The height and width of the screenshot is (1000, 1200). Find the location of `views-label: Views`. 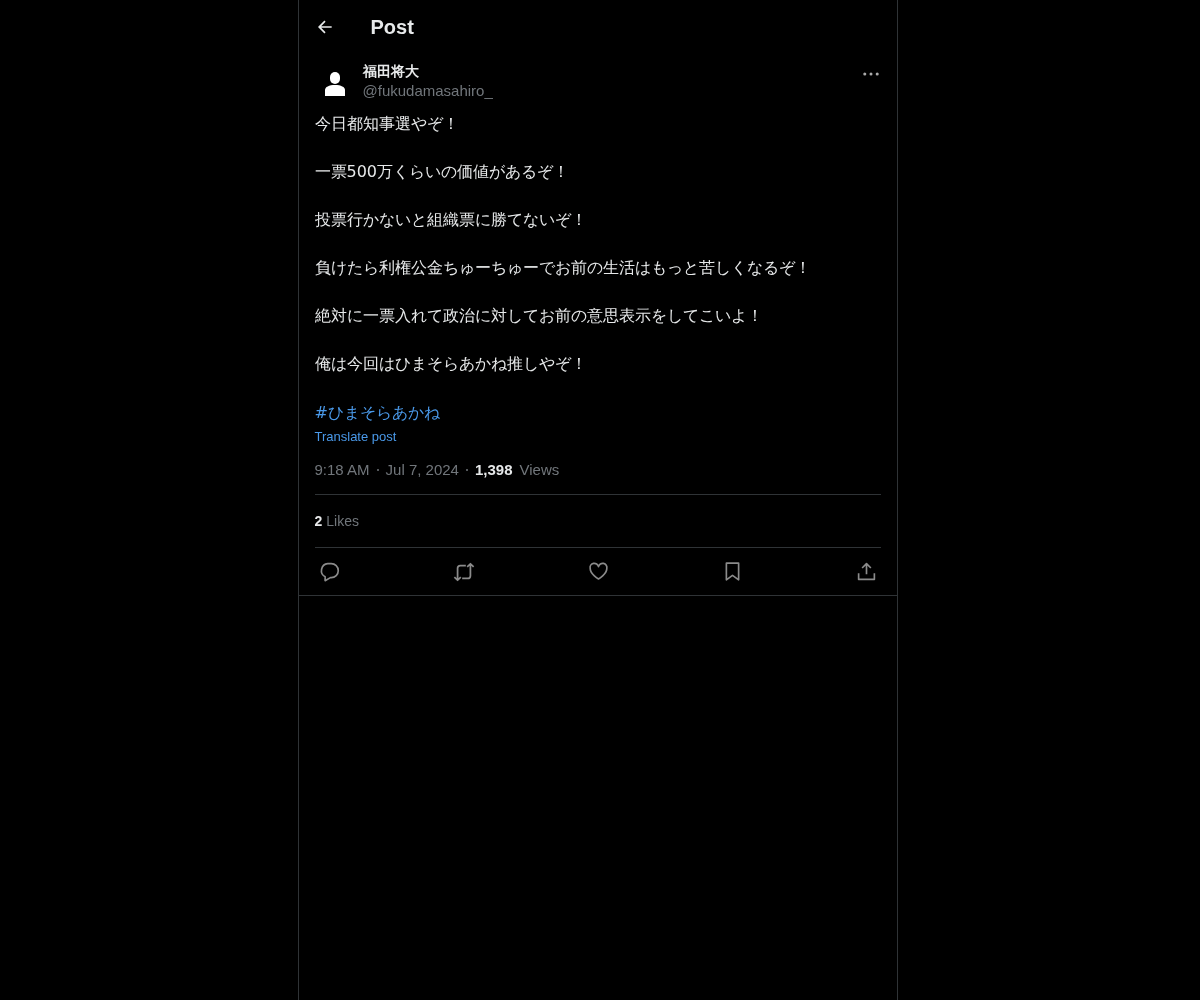

views-label: Views is located at coordinates (539, 469).